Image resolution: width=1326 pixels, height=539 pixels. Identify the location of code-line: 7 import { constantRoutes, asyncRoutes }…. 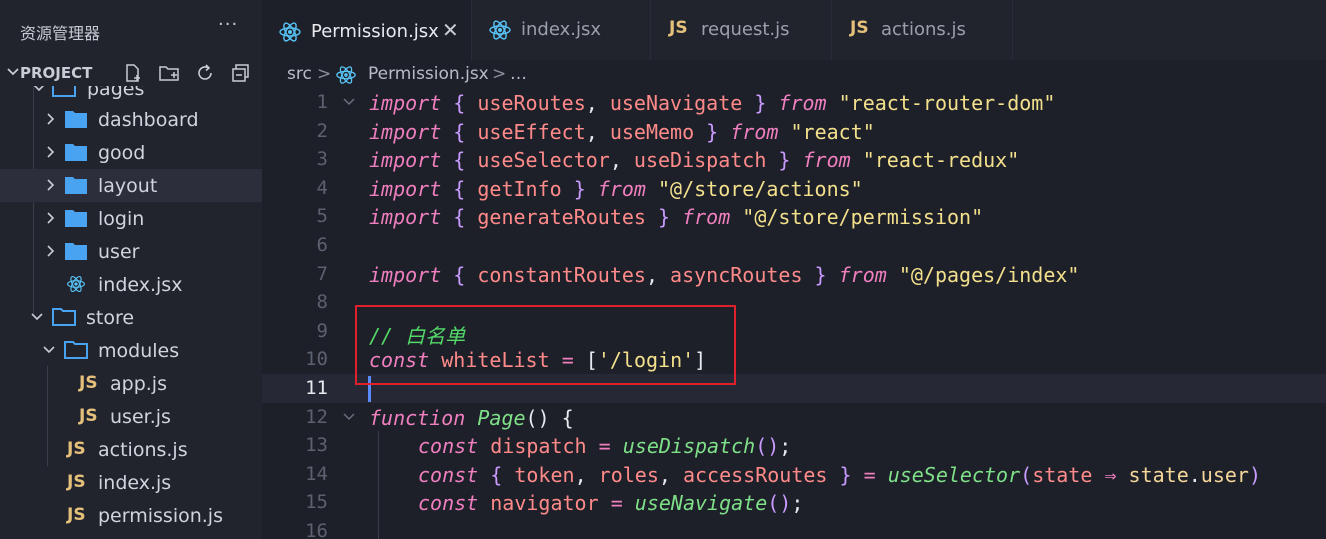
(794, 274).